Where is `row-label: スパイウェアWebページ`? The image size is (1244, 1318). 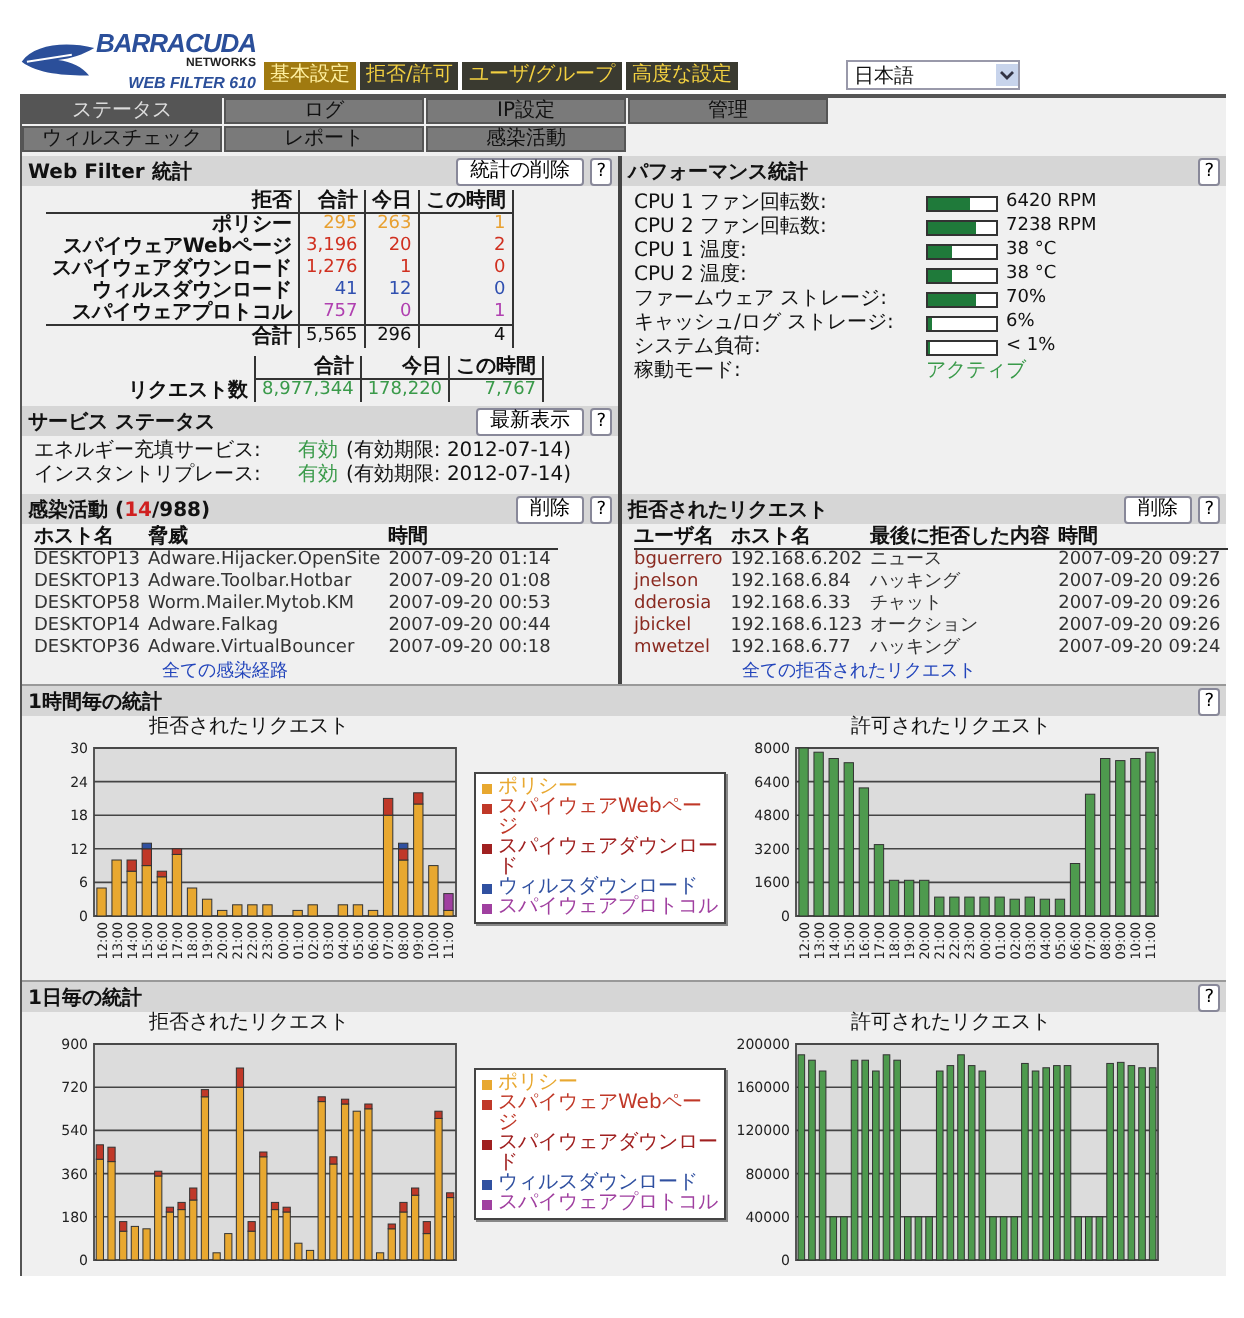 row-label: スパイウェアWebページ is located at coordinates (172, 247).